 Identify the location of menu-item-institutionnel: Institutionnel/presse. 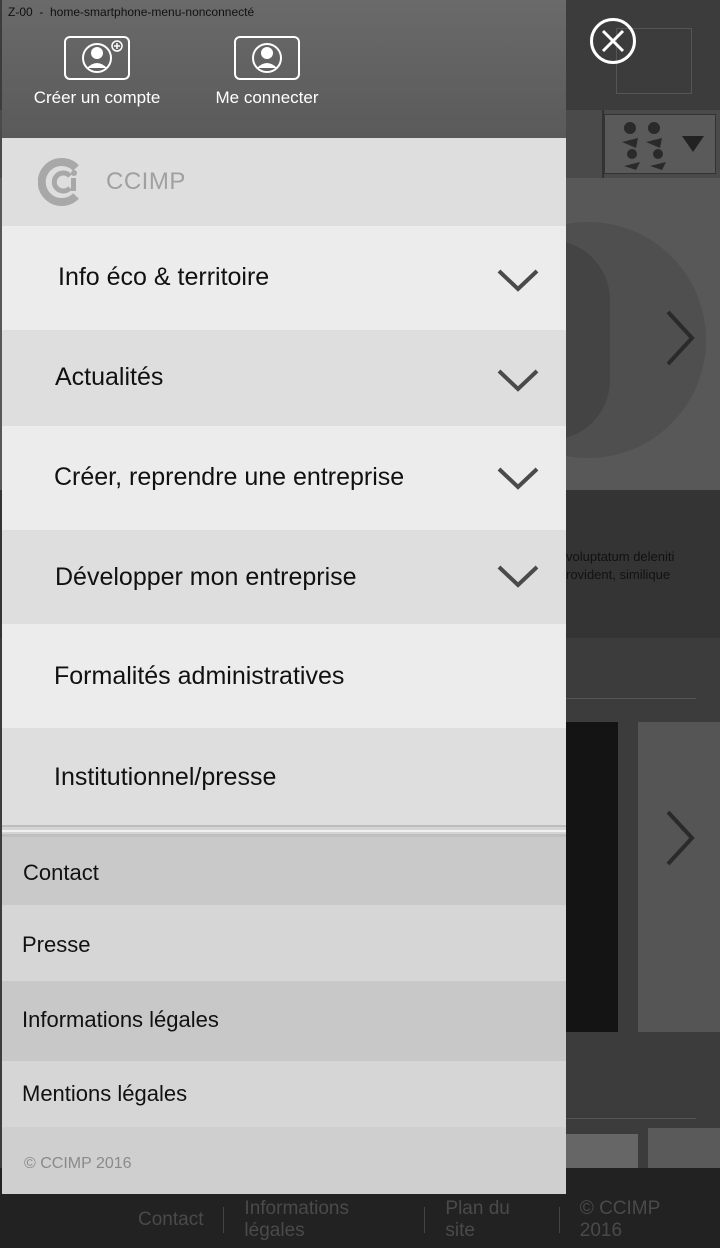
(284, 776).